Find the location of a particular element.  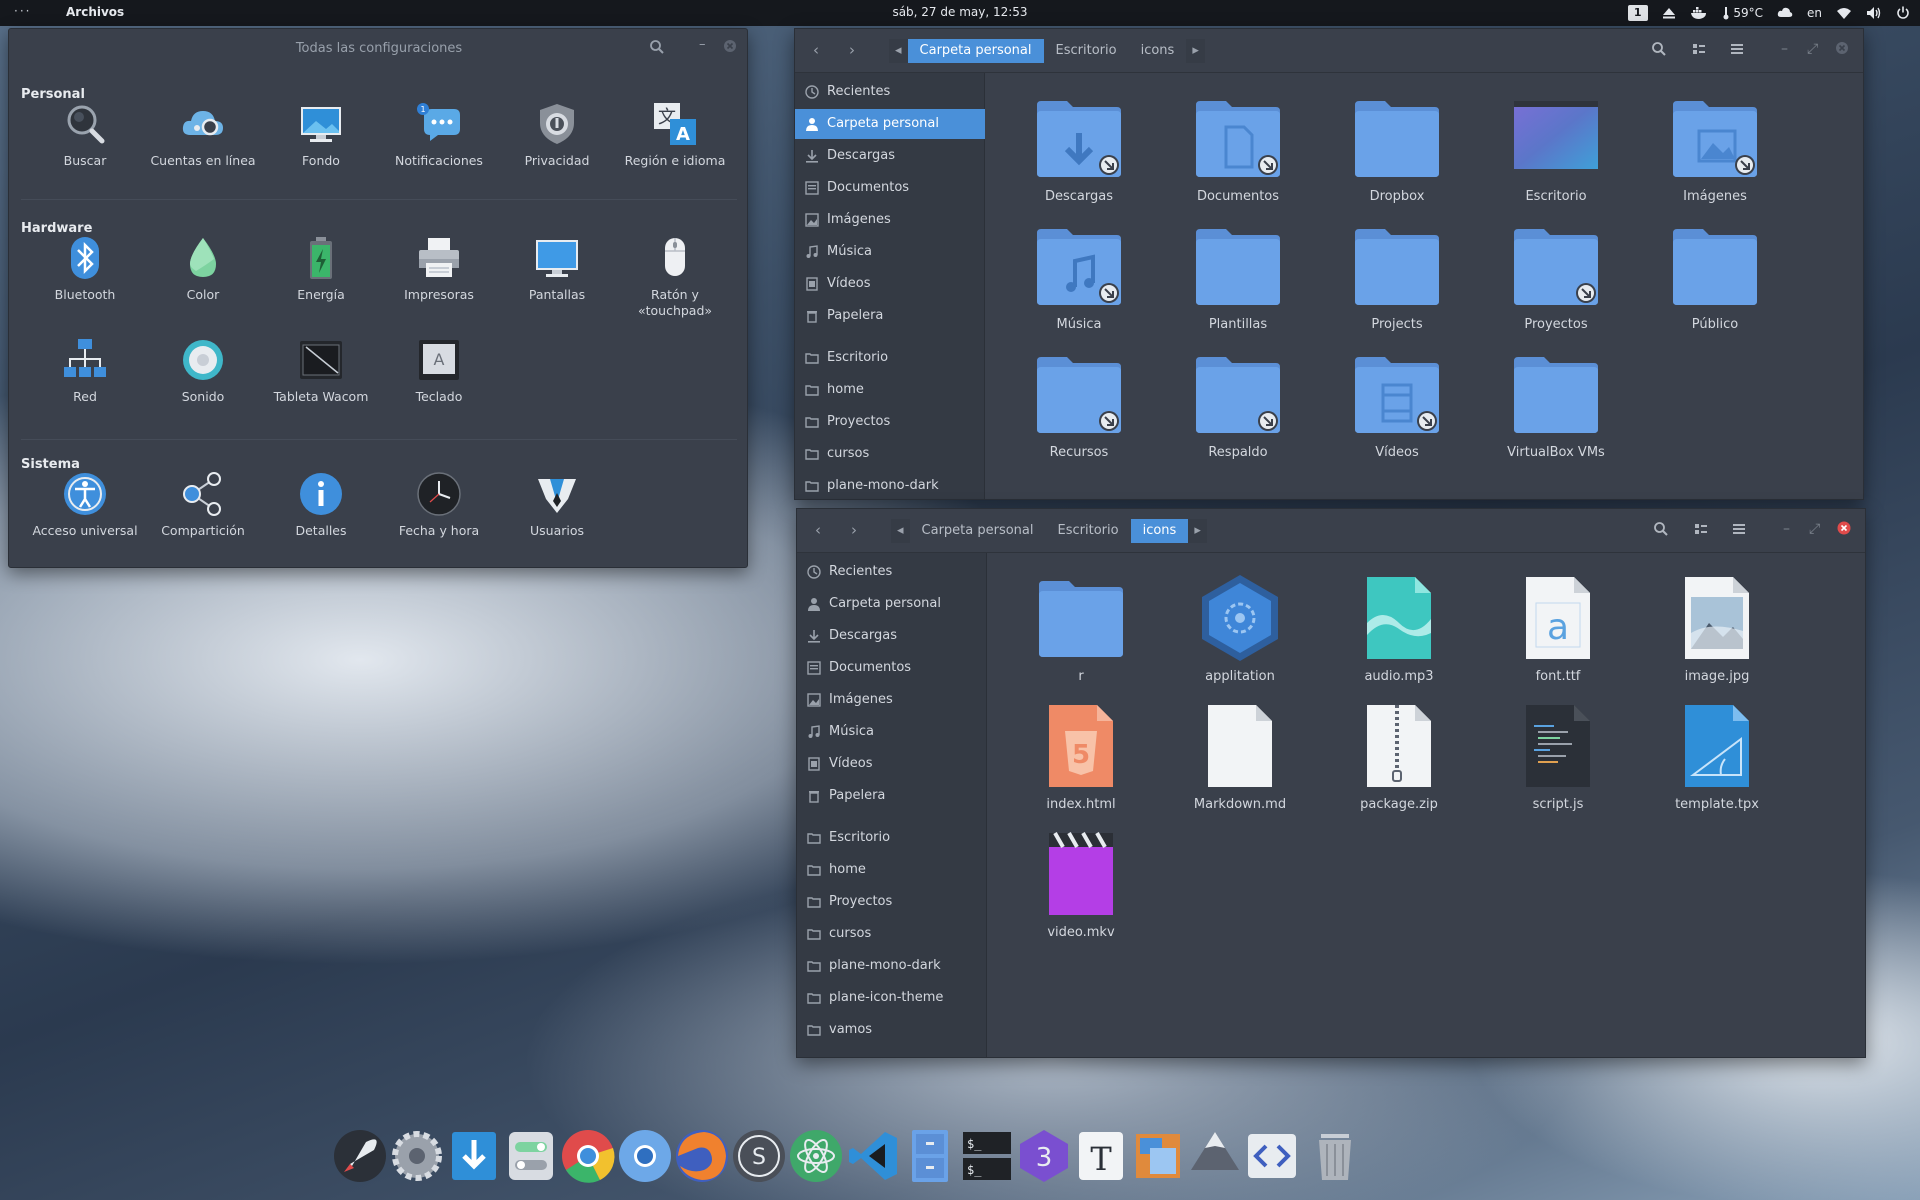

settings-item-fecha: Fecha y hora is located at coordinates (439, 505).